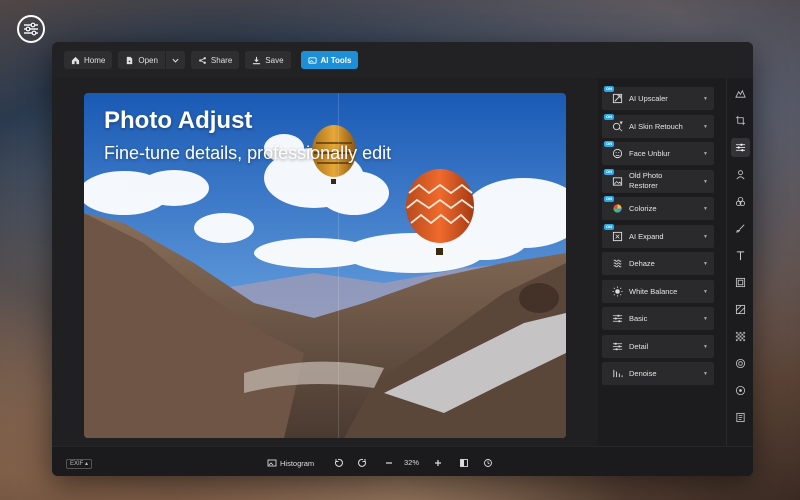 This screenshot has width=800, height=500. What do you see at coordinates (95, 60) in the screenshot?
I see `home-label: Home` at bounding box center [95, 60].